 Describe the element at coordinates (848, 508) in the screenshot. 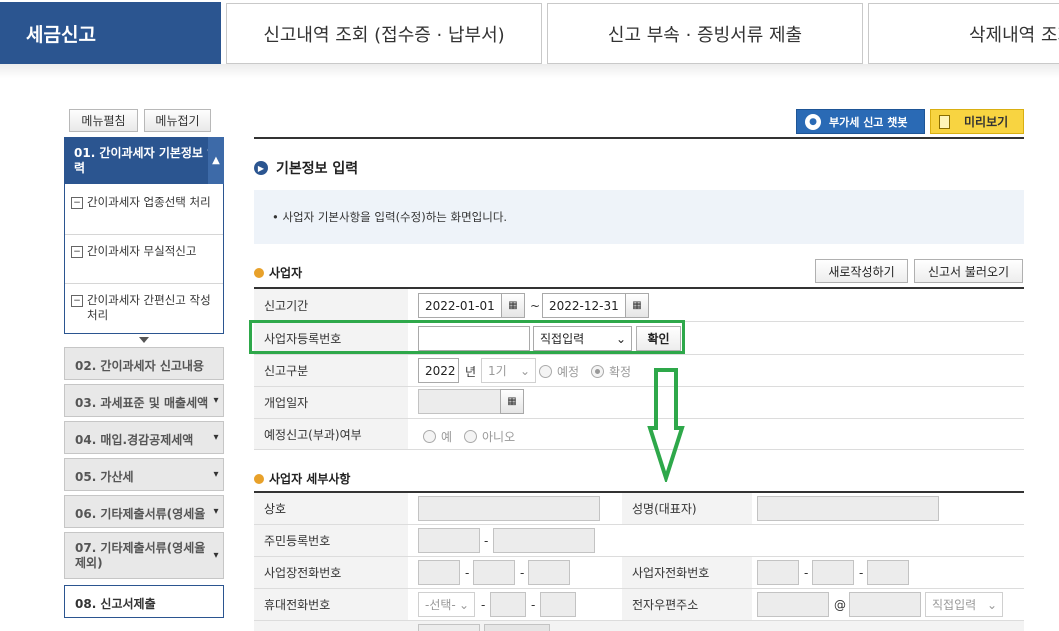

I see `ceo-field` at that location.